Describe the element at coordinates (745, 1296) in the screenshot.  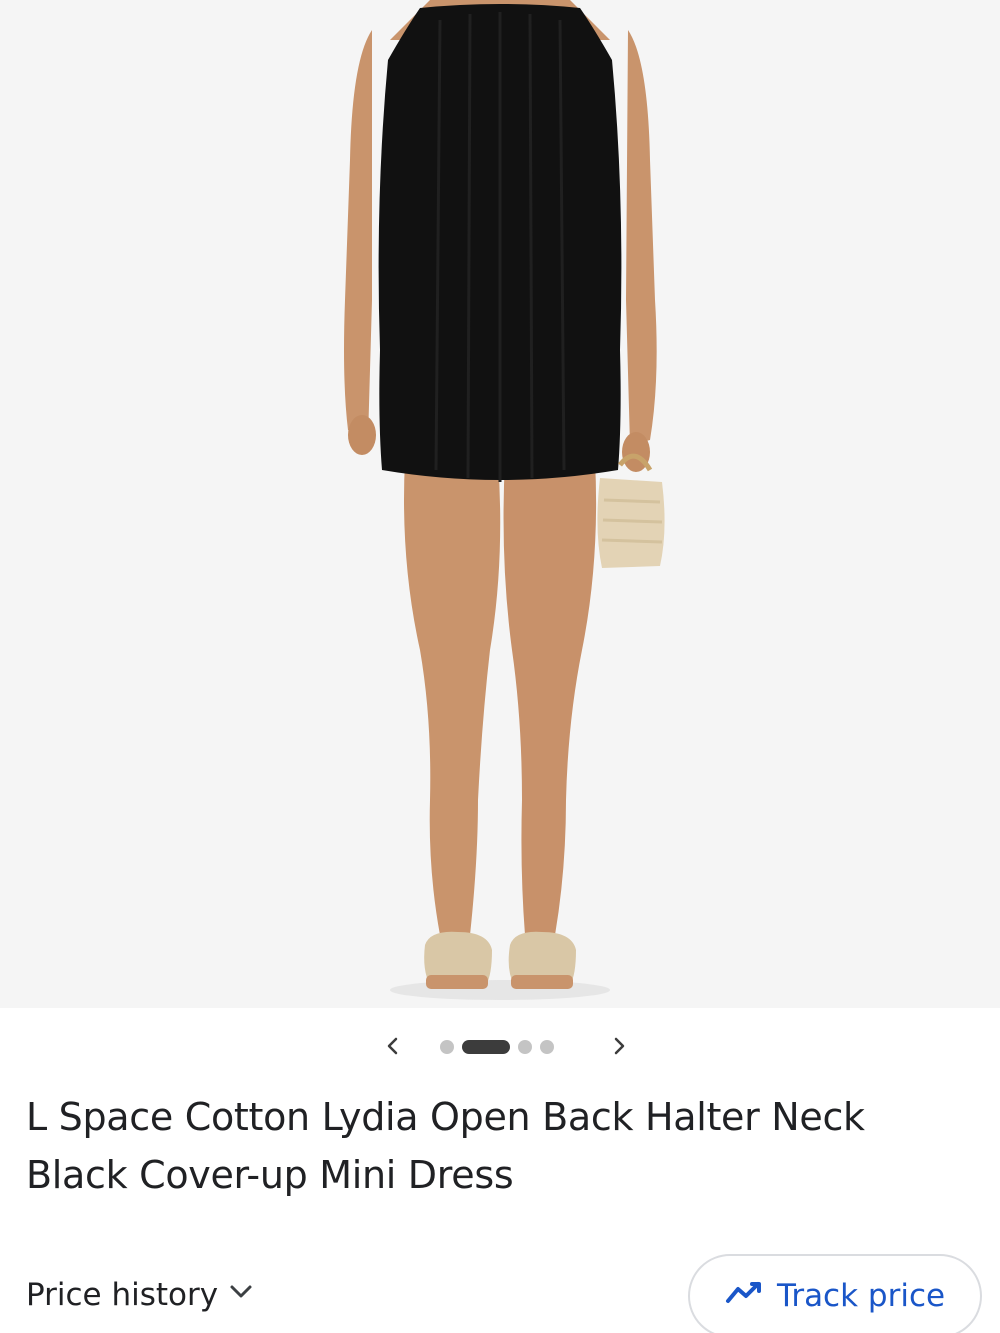
I see `trending-up-icon` at that location.